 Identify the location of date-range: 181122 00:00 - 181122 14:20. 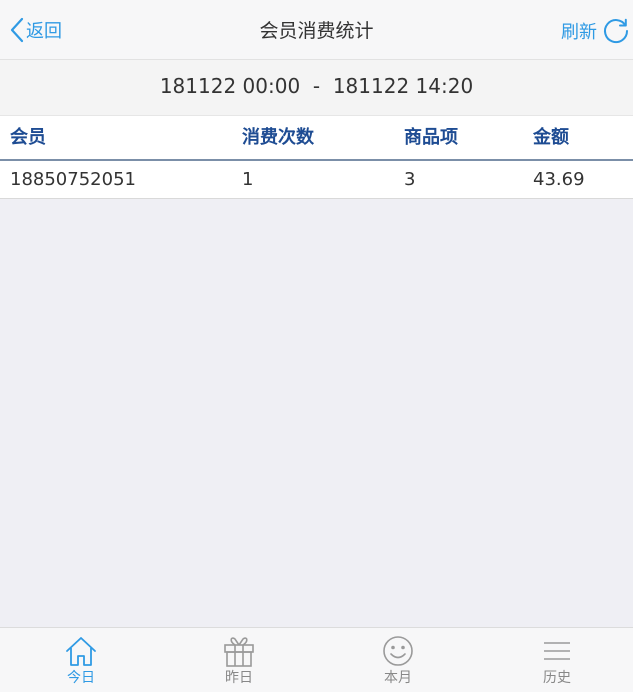
(316, 88).